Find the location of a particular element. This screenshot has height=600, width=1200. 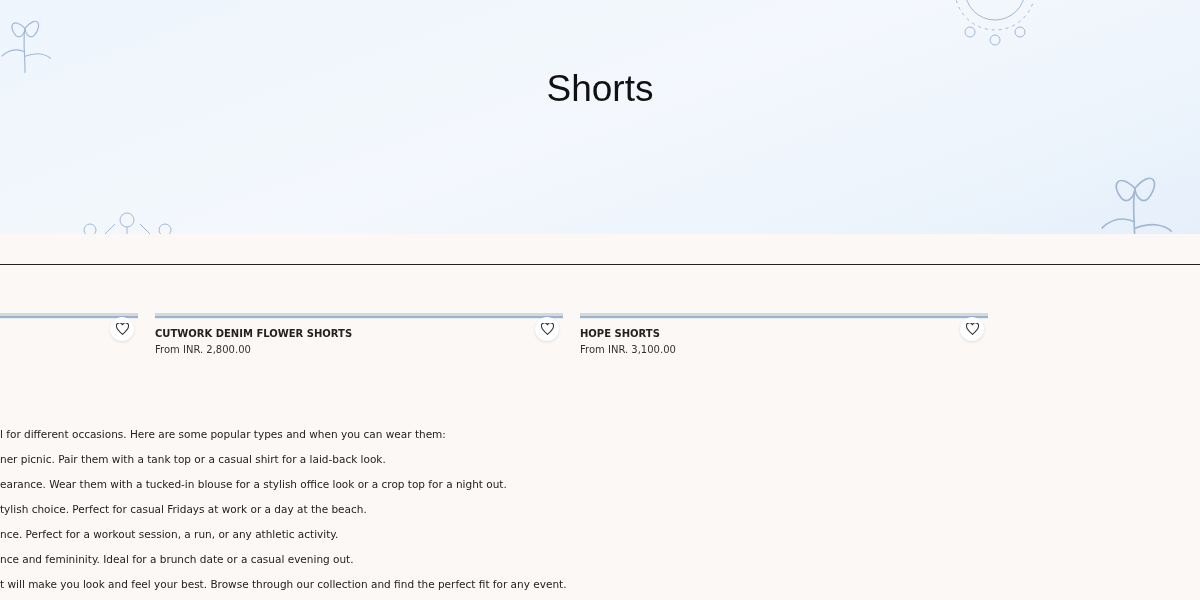

description-text: nce and femininity. Ideal for a brunch date or a casual evening out. is located at coordinates (177, 559).